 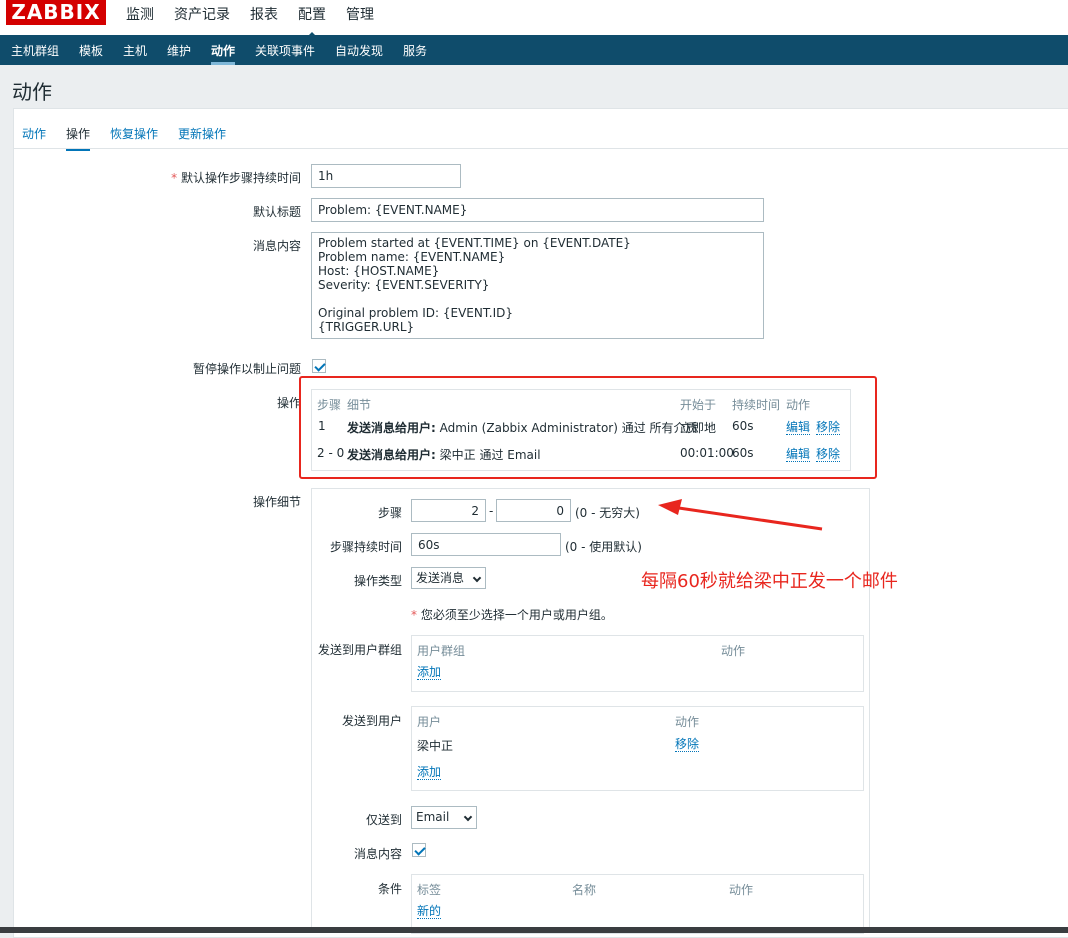 What do you see at coordinates (404, 285) in the screenshot?
I see `message-line: Severity: {EVENT.SEVERITY}` at bounding box center [404, 285].